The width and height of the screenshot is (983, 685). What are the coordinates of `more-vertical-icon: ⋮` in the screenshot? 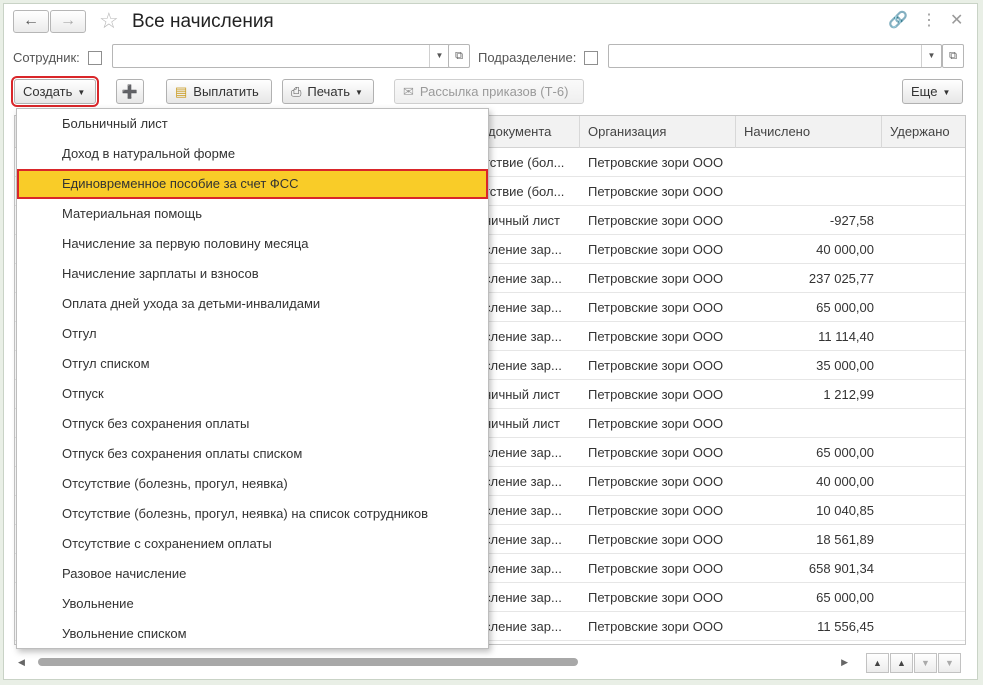 It's located at (929, 21).